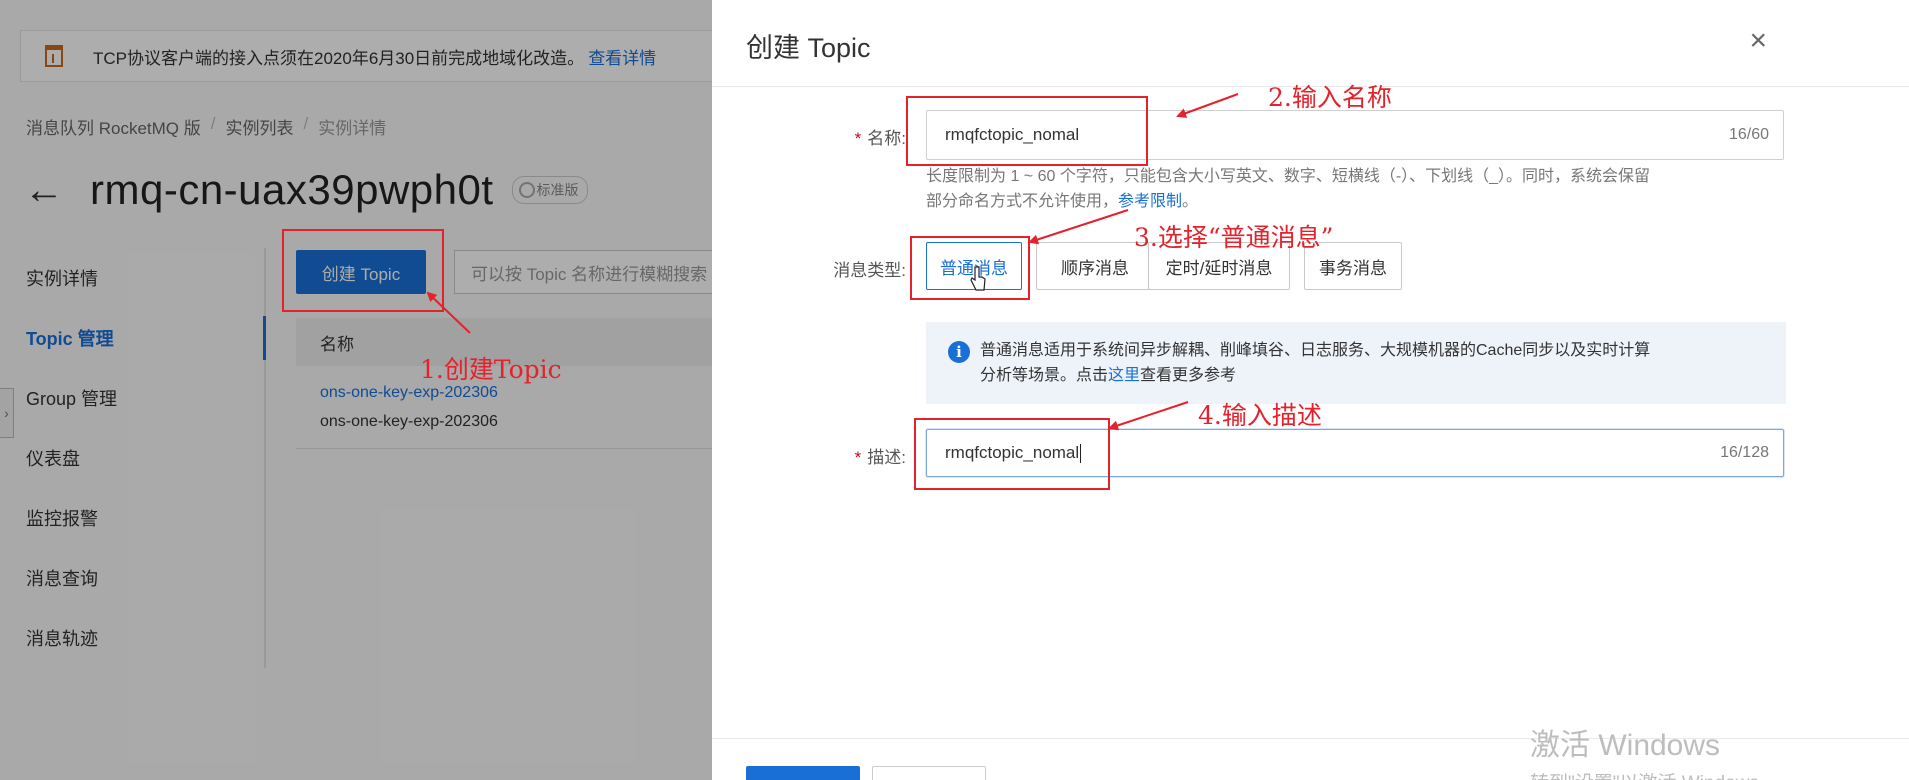 Image resolution: width=1909 pixels, height=780 pixels. What do you see at coordinates (1260, 415) in the screenshot?
I see `annotation-step4: 4.输入描述` at bounding box center [1260, 415].